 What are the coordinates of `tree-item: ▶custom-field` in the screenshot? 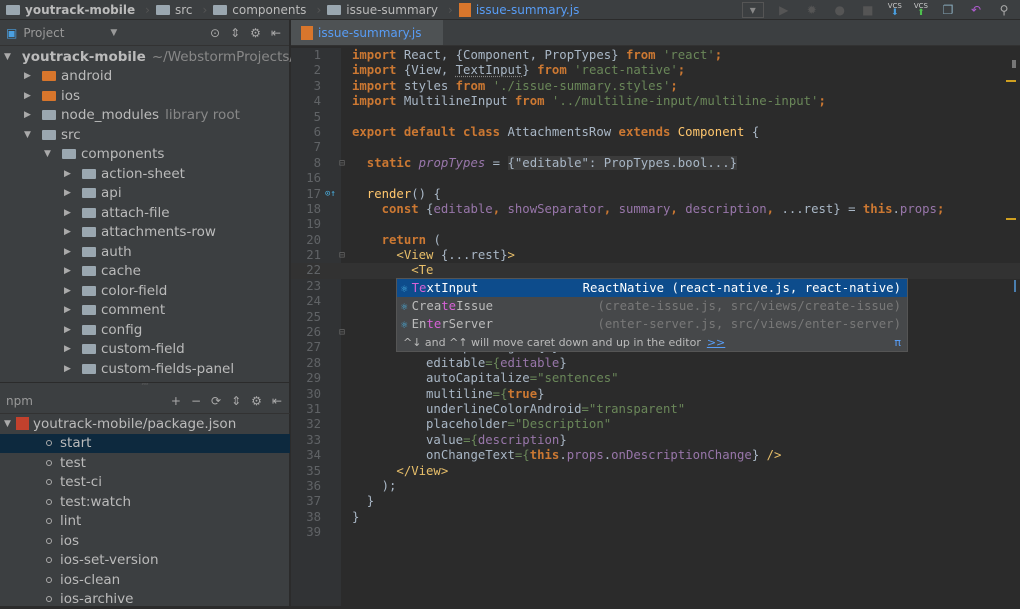 It's located at (144, 350).